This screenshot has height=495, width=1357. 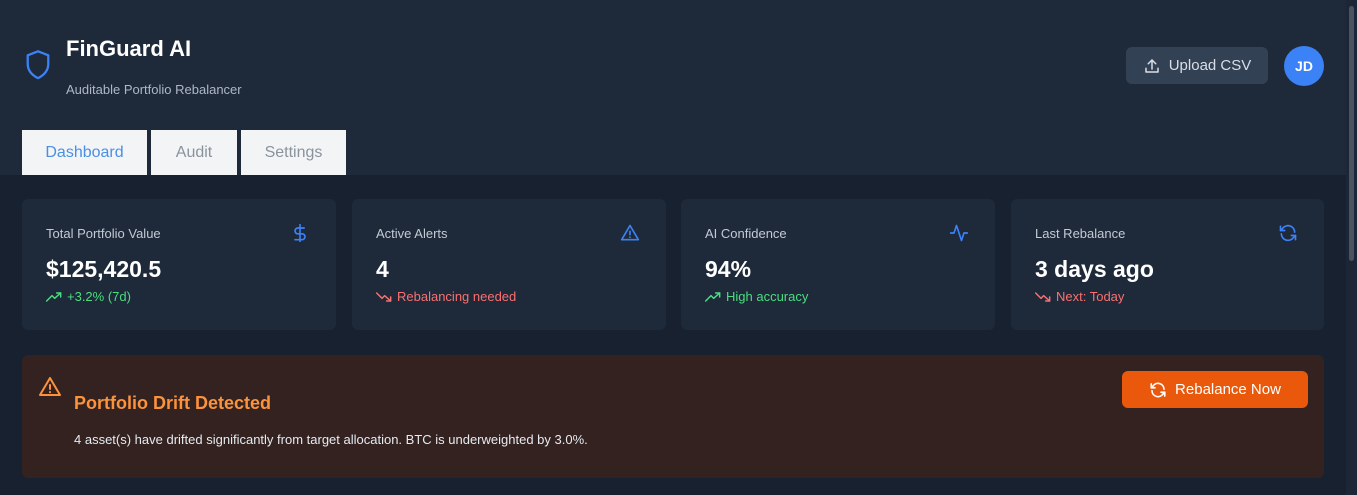 I want to click on card-trend: +3.2% (7d), so click(x=88, y=296).